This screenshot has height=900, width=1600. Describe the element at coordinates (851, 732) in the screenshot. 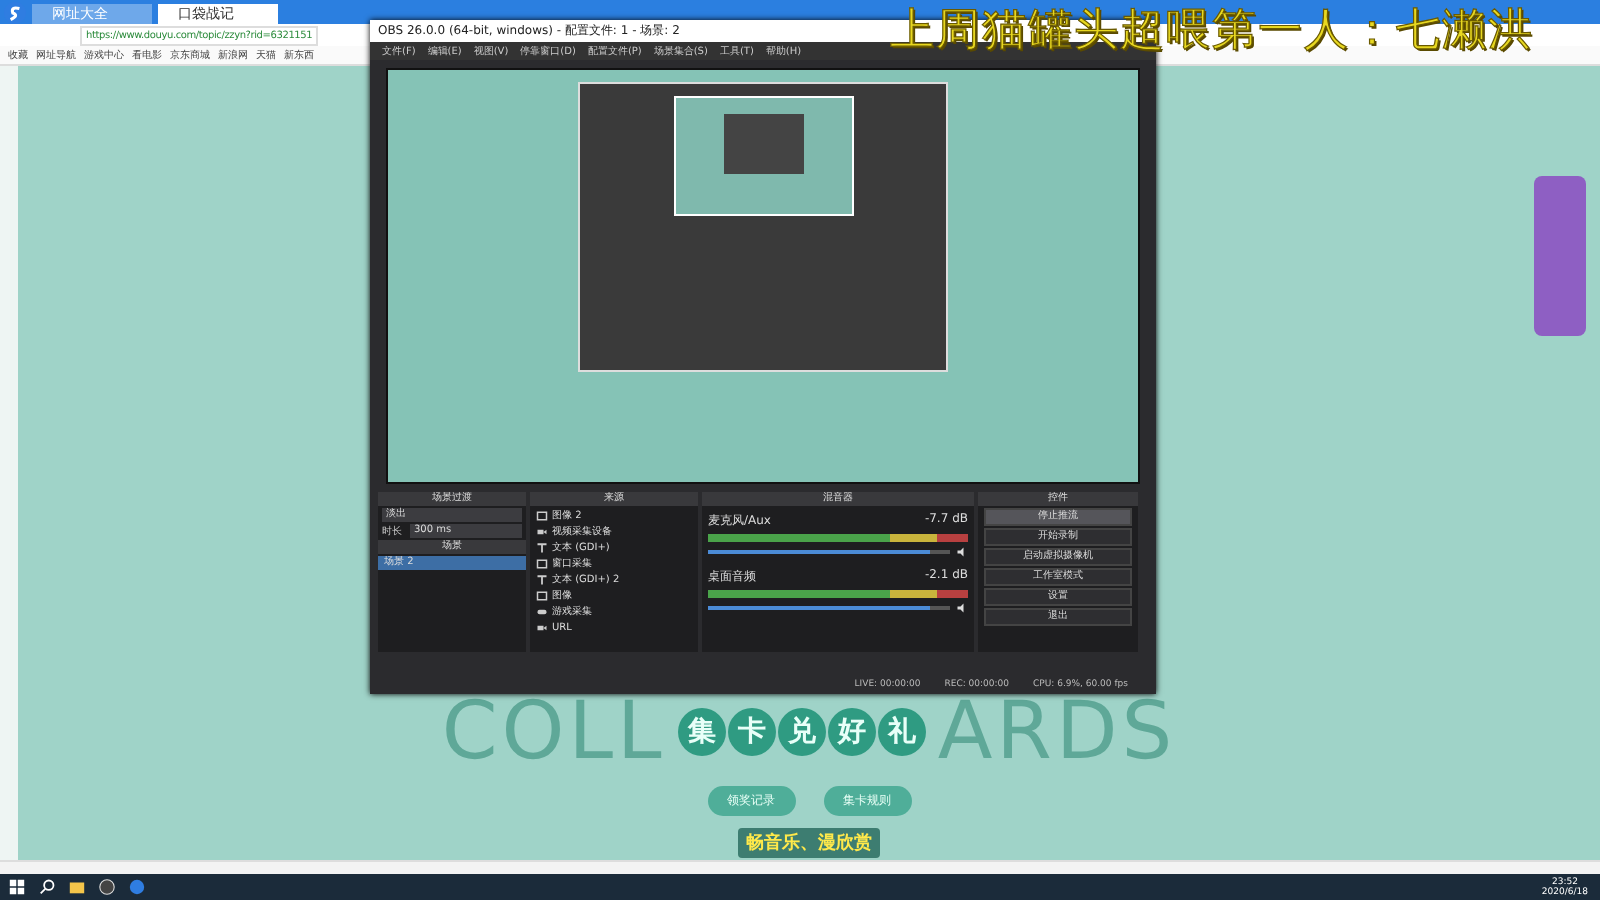

I see `title-character: 好` at that location.